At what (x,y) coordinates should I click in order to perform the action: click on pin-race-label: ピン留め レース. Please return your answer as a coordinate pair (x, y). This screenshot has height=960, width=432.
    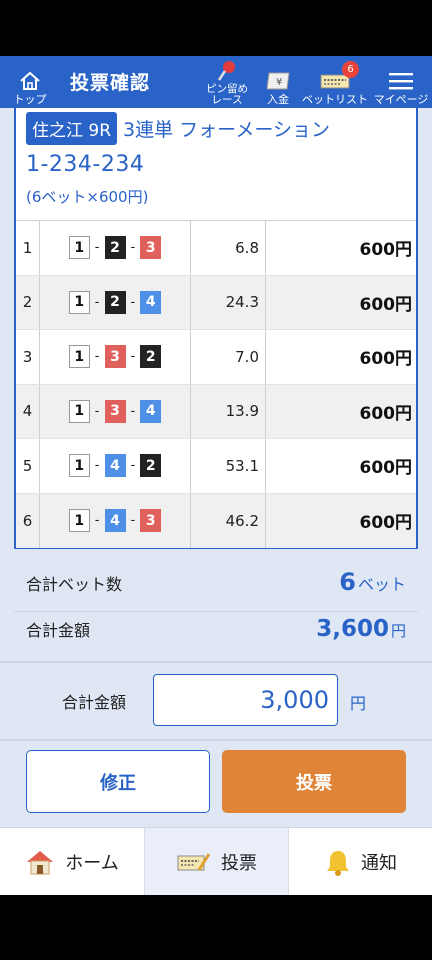
    Looking at the image, I should click on (227, 94).